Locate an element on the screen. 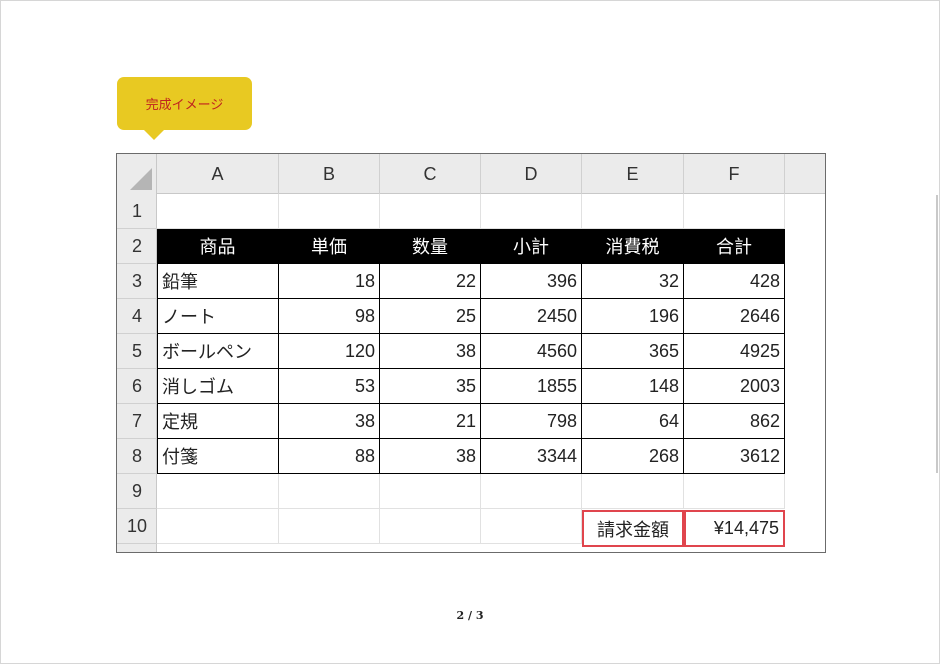  table-cell-subtotal: 4560 is located at coordinates (531, 351).